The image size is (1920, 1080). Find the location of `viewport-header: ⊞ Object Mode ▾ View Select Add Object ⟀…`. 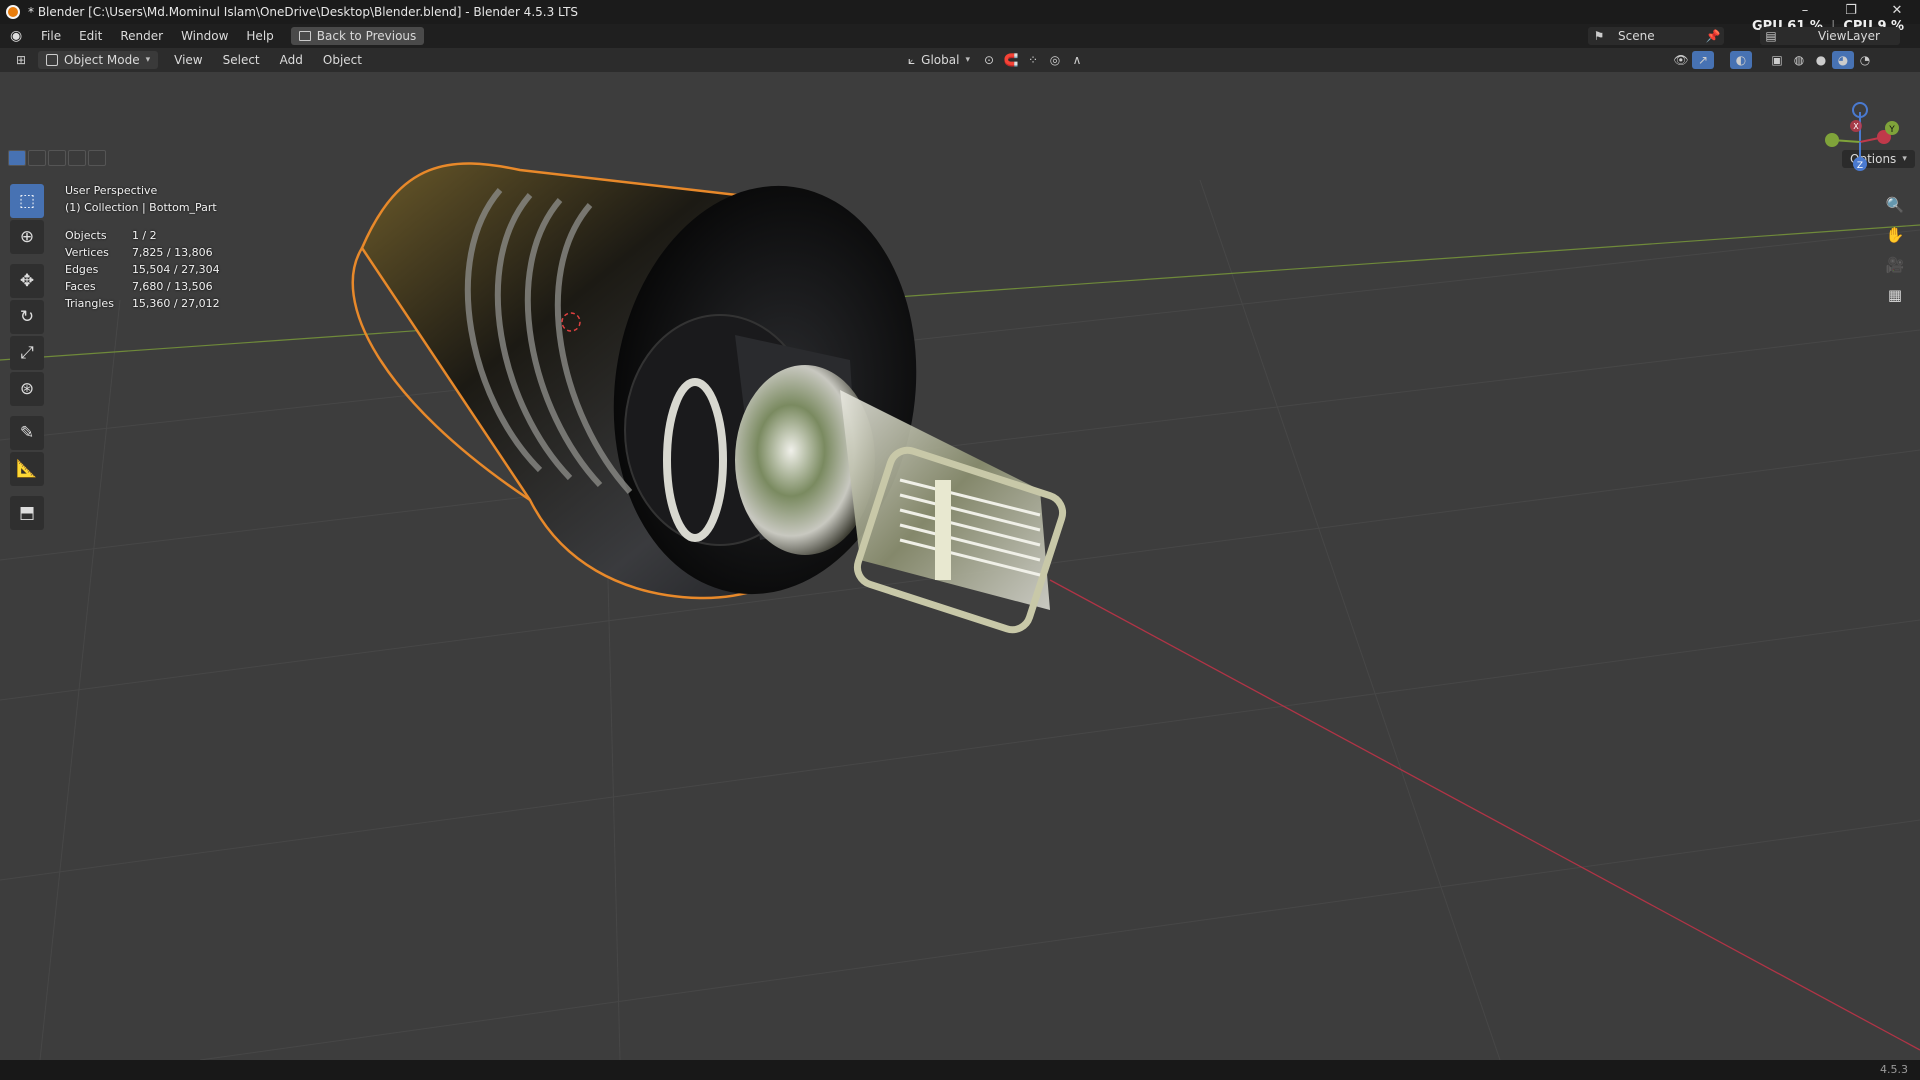

viewport-header: ⊞ Object Mode ▾ View Select Add Object ⟀… is located at coordinates (960, 60).